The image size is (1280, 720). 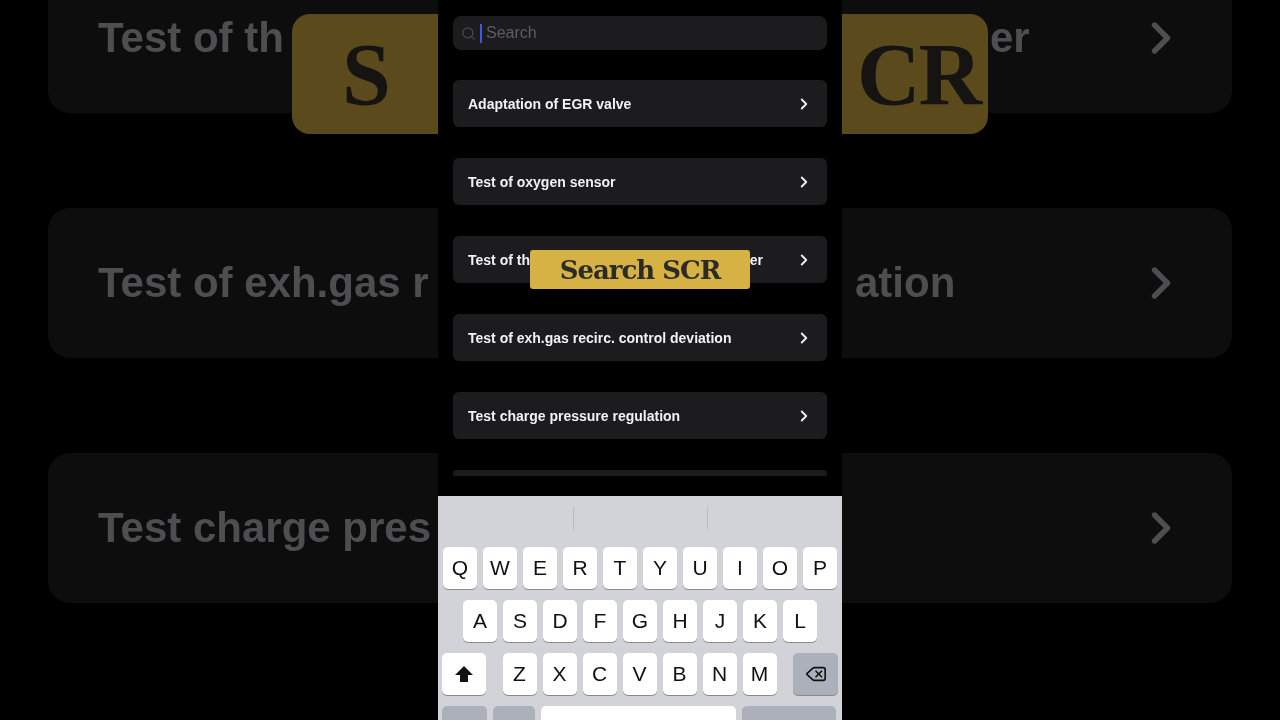 I want to click on item-label: Test of exh.gas recirc. control deviation, so click(x=600, y=337).